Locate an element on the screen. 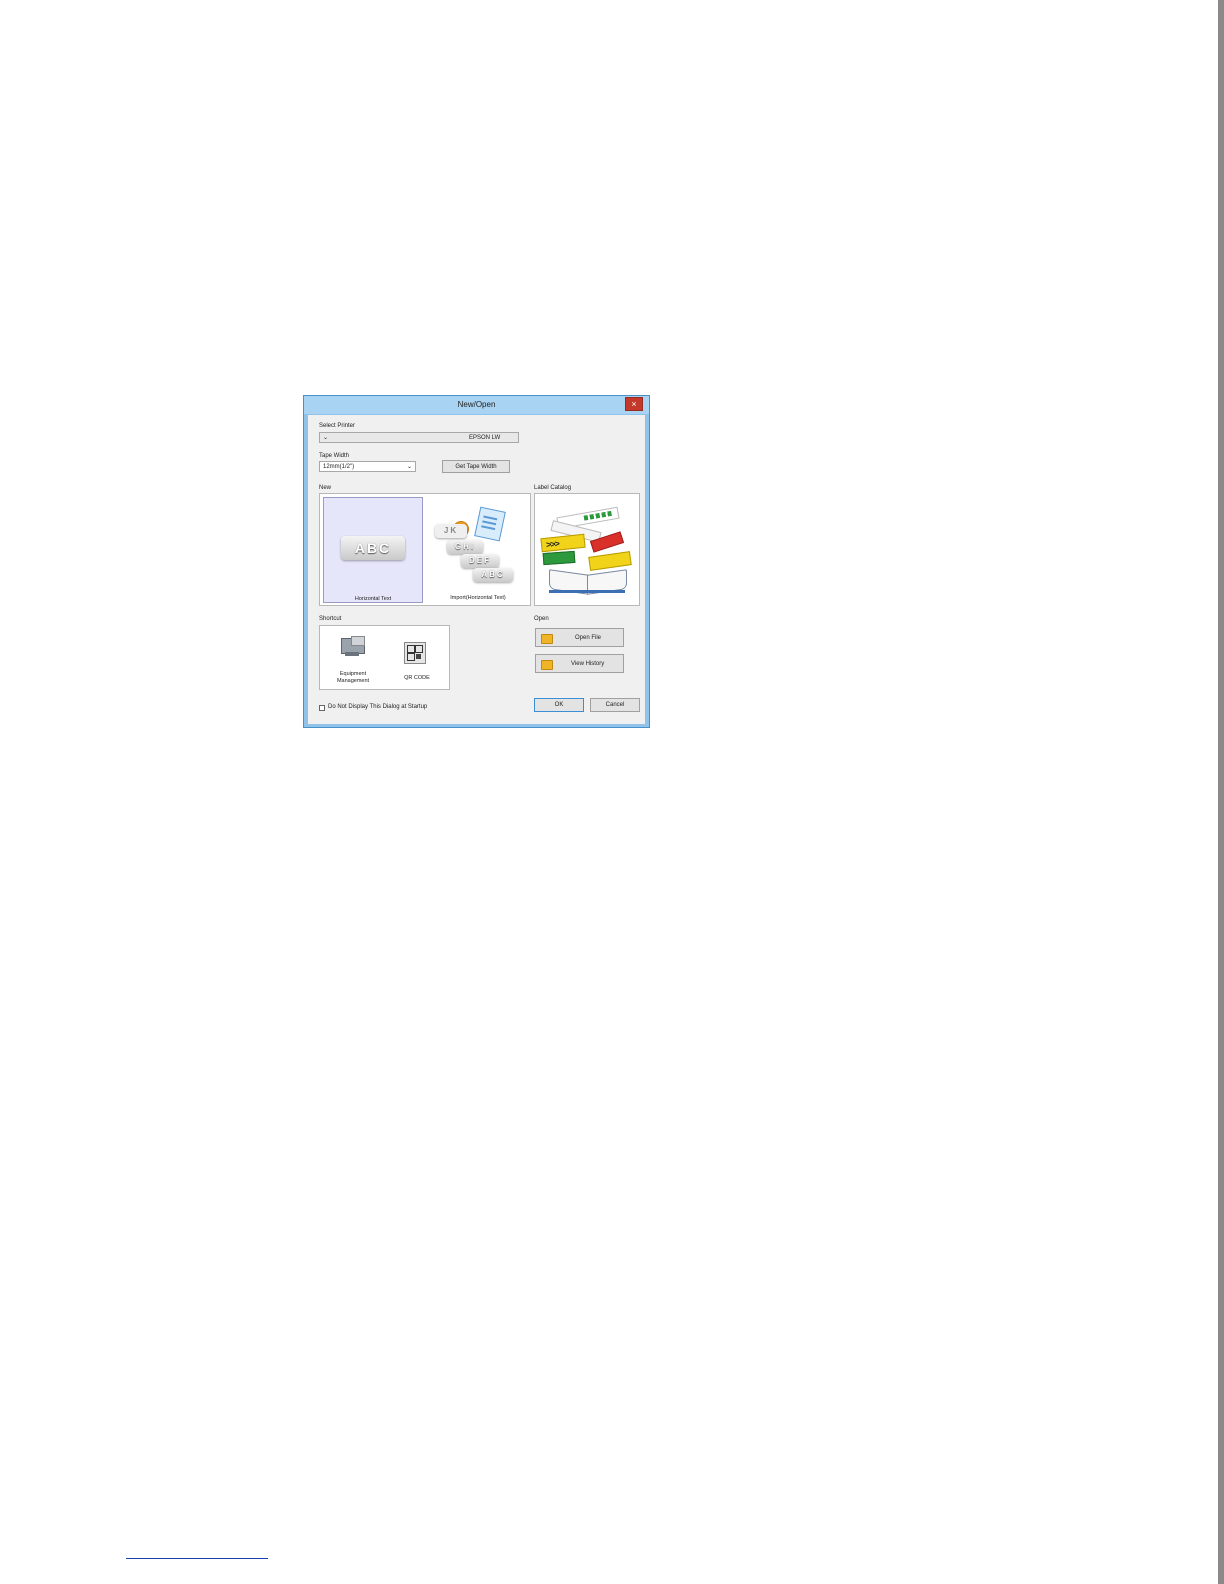 The height and width of the screenshot is (1584, 1224). label-jk-icon: JK is located at coordinates (451, 531).